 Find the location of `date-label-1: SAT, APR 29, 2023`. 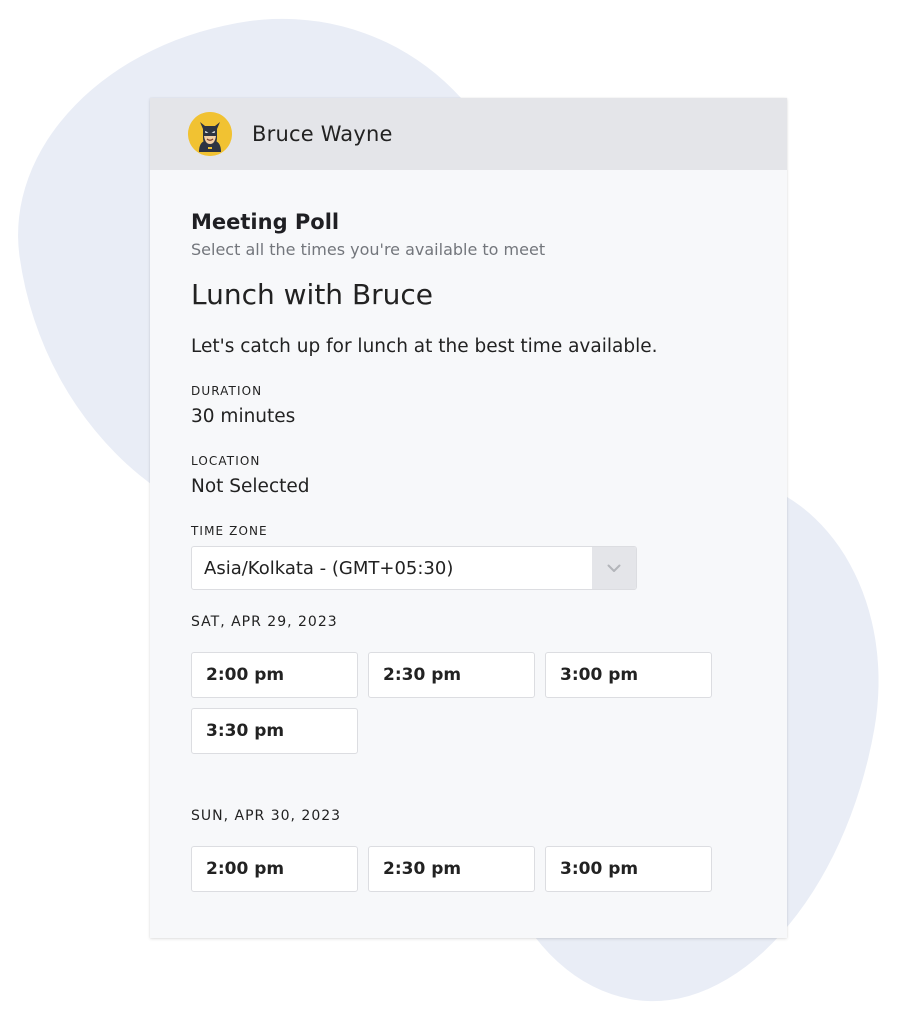

date-label-1: SAT, APR 29, 2023 is located at coordinates (264, 622).